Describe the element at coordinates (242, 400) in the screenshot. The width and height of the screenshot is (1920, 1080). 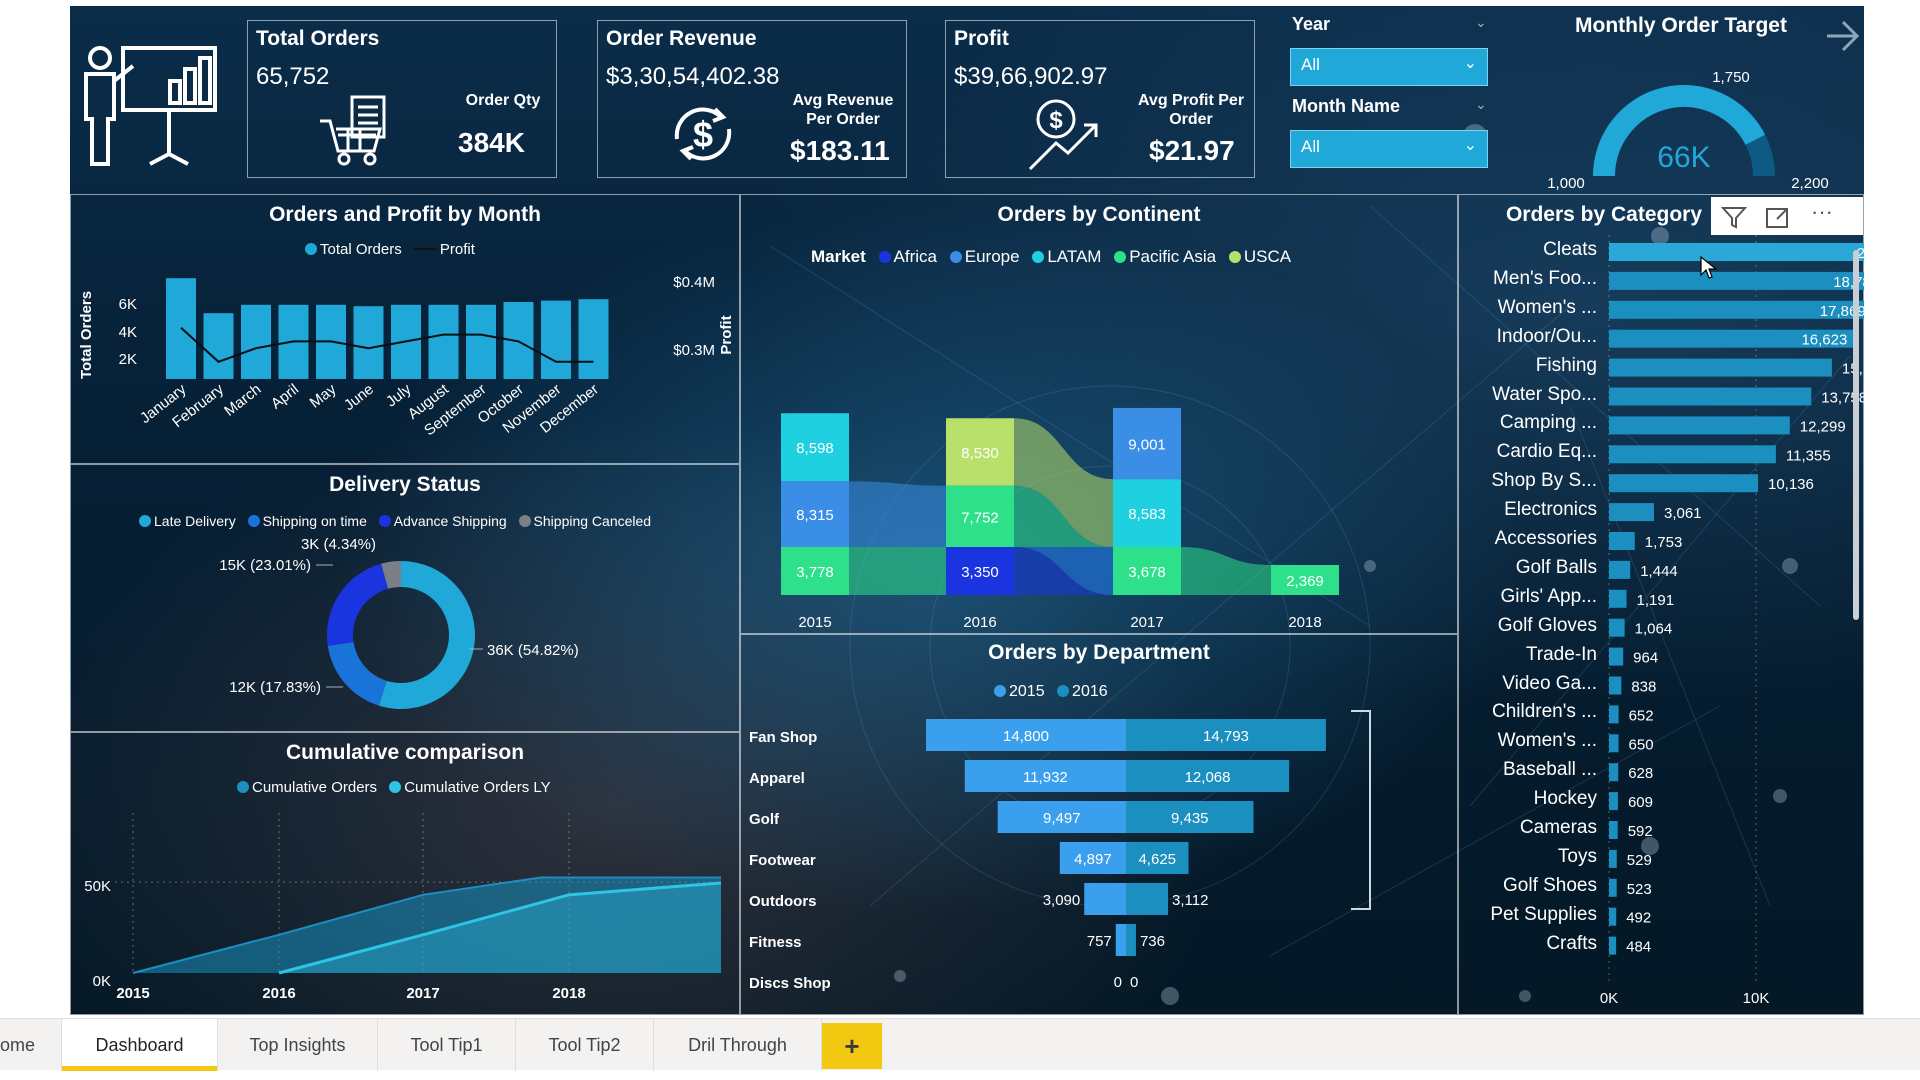
I see `x-tick-label: March` at that location.